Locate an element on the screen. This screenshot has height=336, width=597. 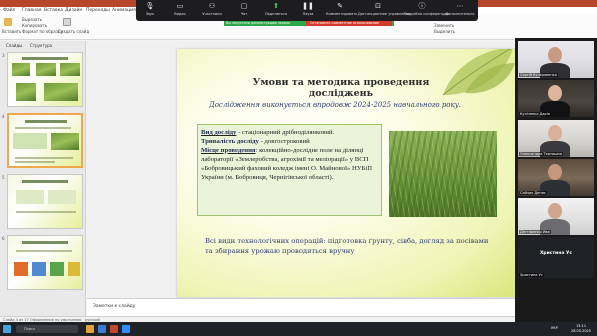
copy-button: Копировать is located at coordinates (34, 25).